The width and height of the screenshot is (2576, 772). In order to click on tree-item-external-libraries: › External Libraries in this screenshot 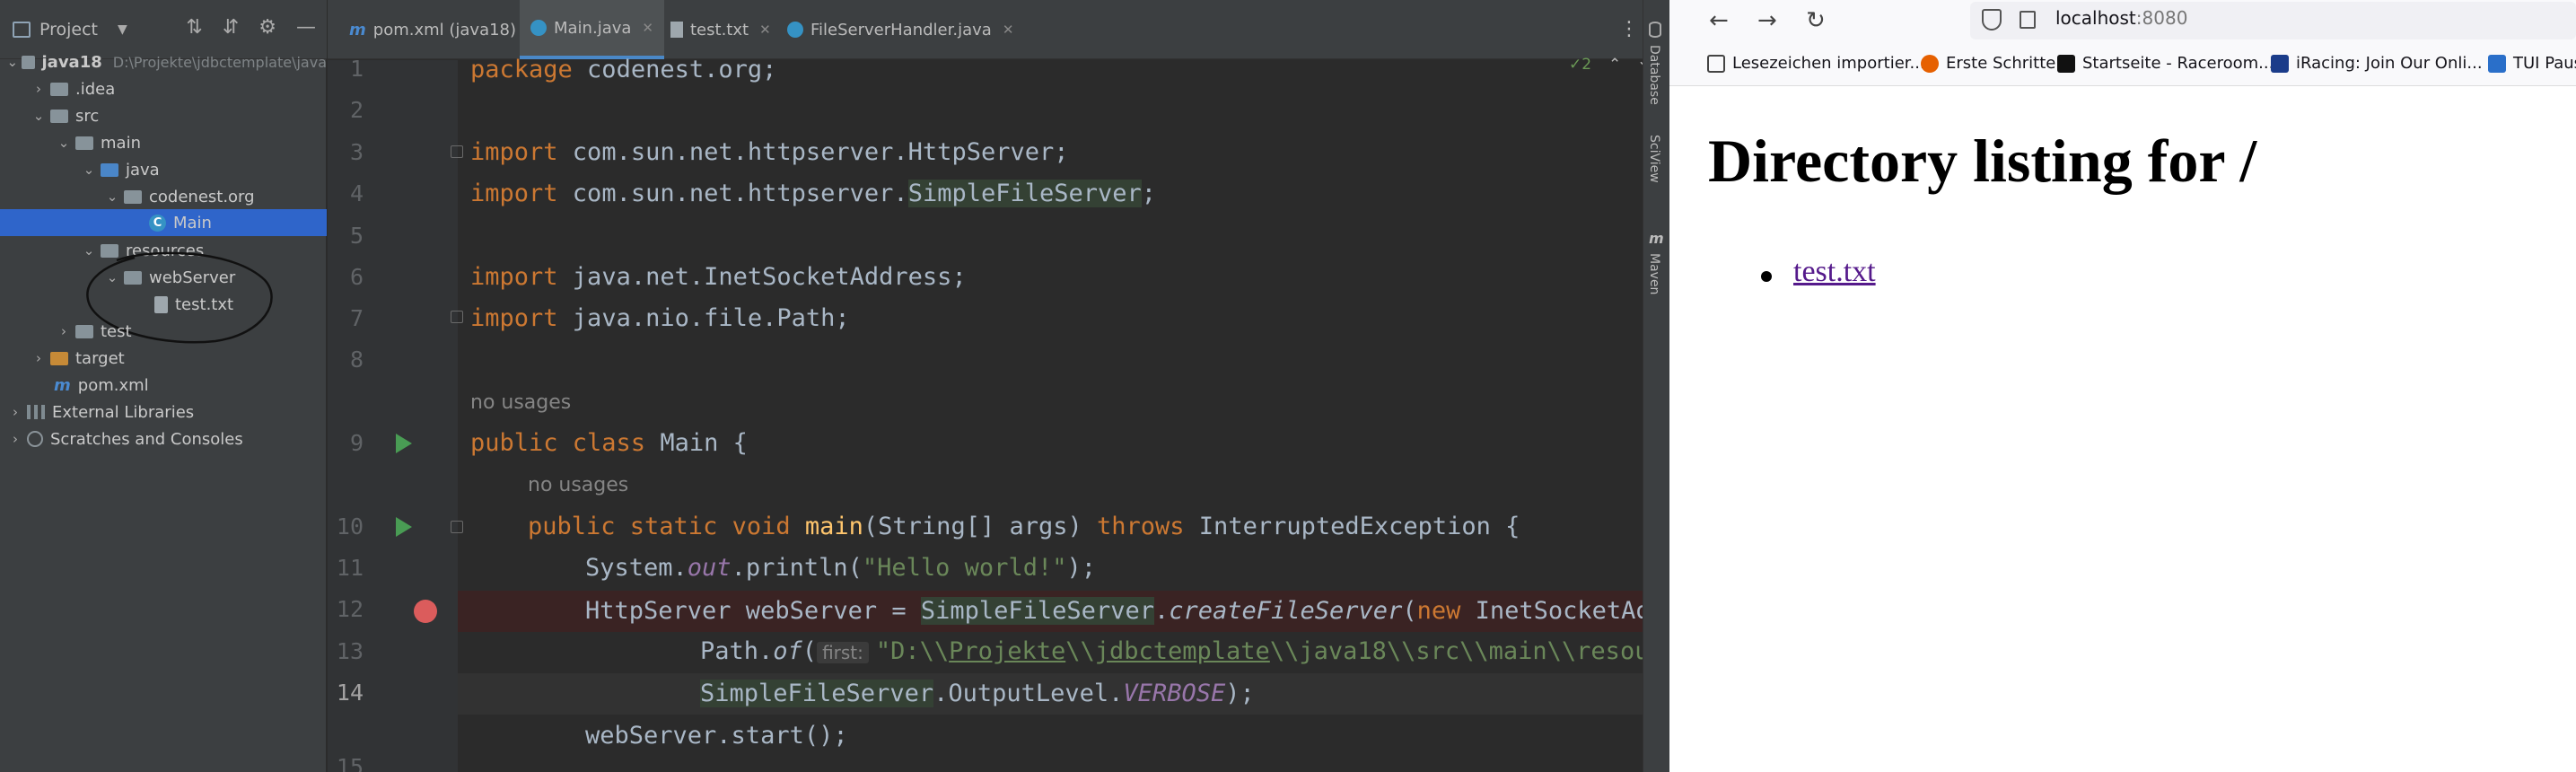, I will do `click(99, 412)`.